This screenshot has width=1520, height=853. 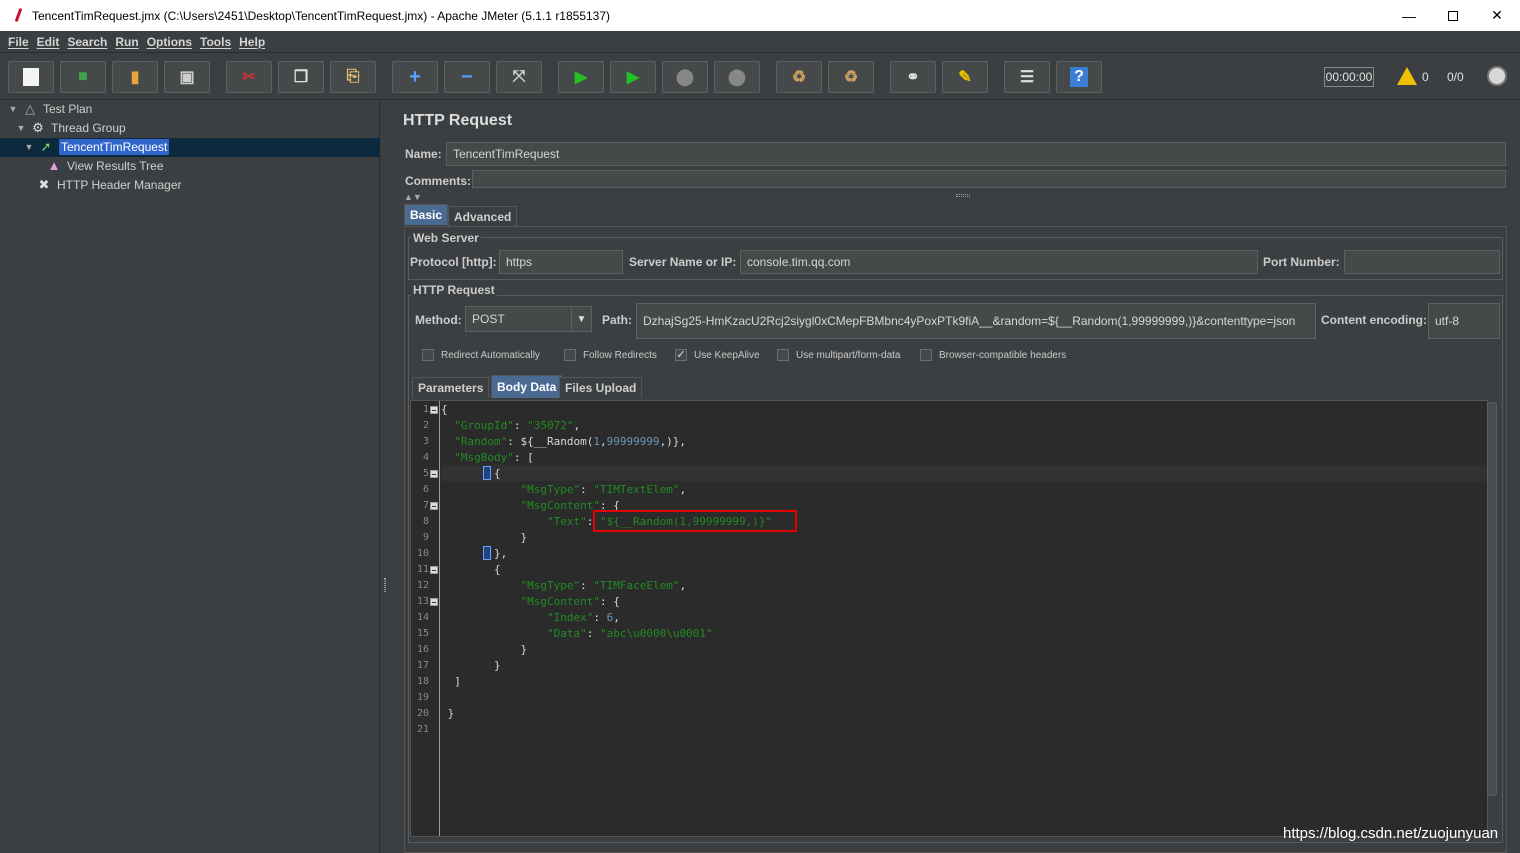 I want to click on browser-compatible-headers-checkbox: Browser-compatible headers, so click(x=993, y=355).